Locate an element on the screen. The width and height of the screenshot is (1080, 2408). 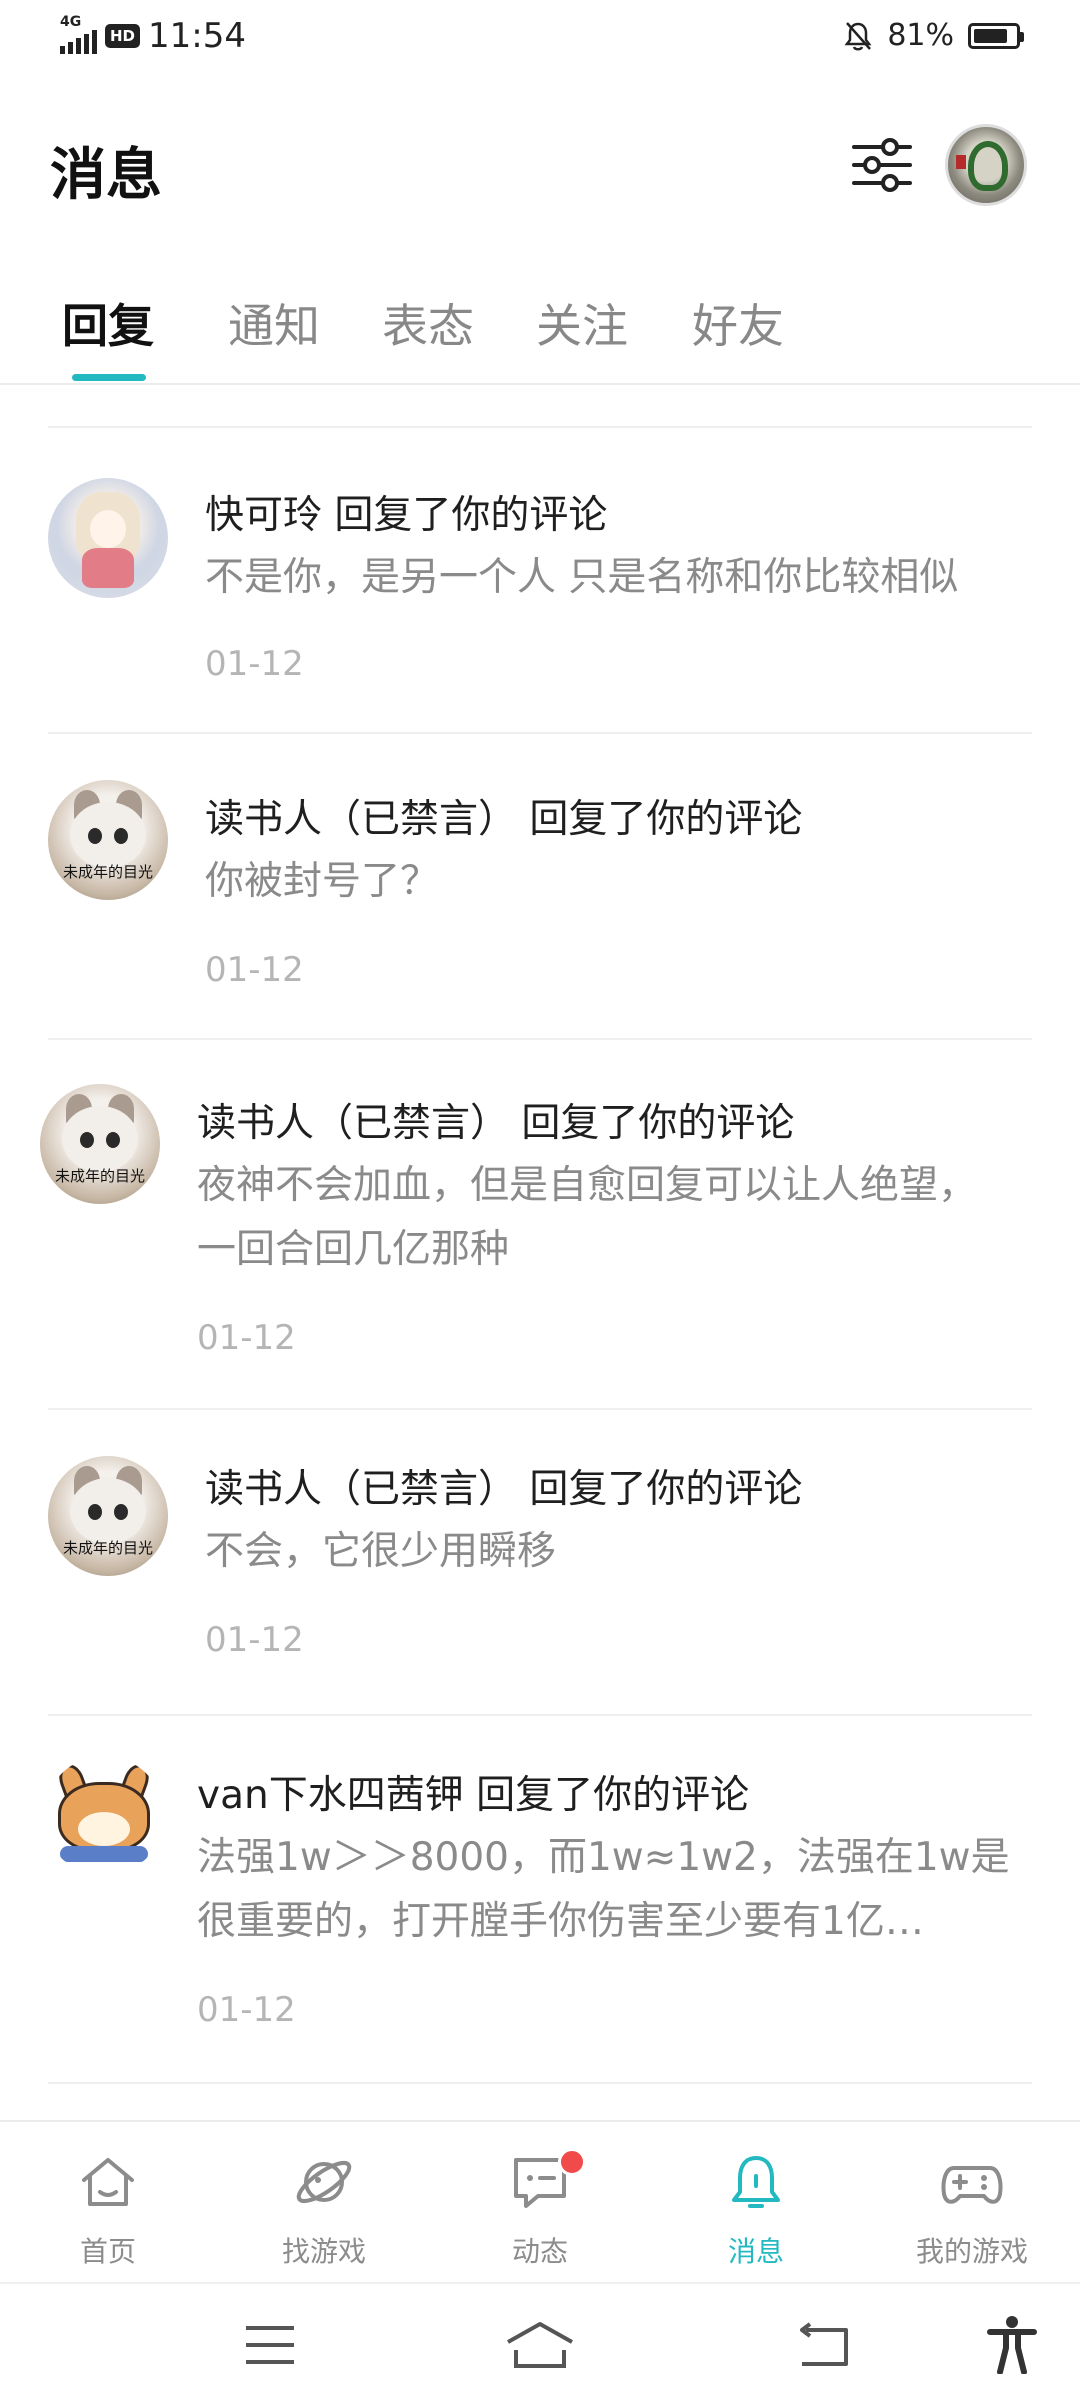
page-title: 消息 is located at coordinates (106, 175).